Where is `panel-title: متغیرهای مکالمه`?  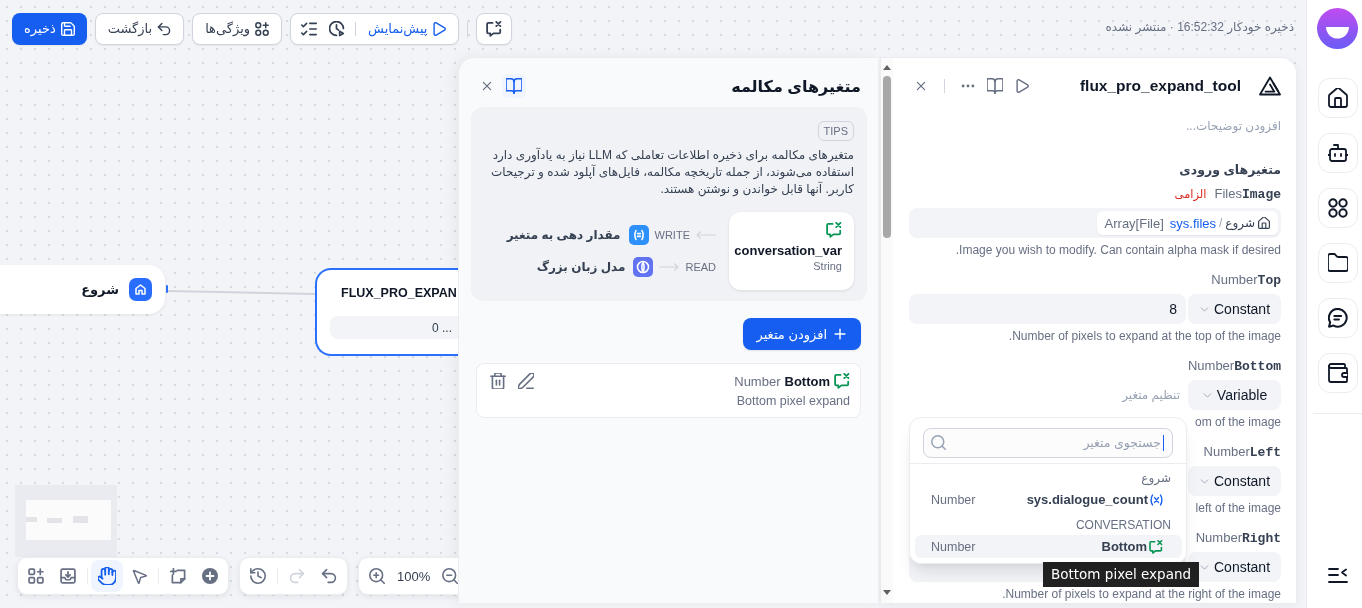
panel-title: متغیرهای مکالمه is located at coordinates (796, 86).